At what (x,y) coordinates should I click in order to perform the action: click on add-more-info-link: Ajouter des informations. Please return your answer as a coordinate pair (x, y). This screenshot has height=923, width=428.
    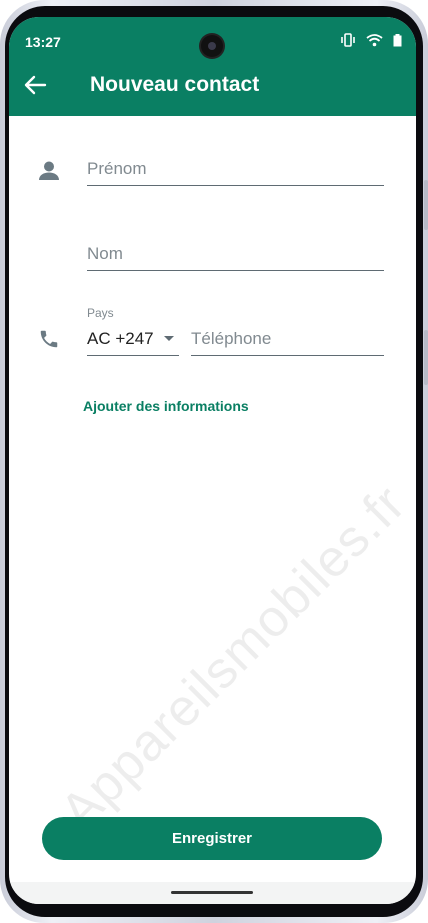
    Looking at the image, I should click on (166, 406).